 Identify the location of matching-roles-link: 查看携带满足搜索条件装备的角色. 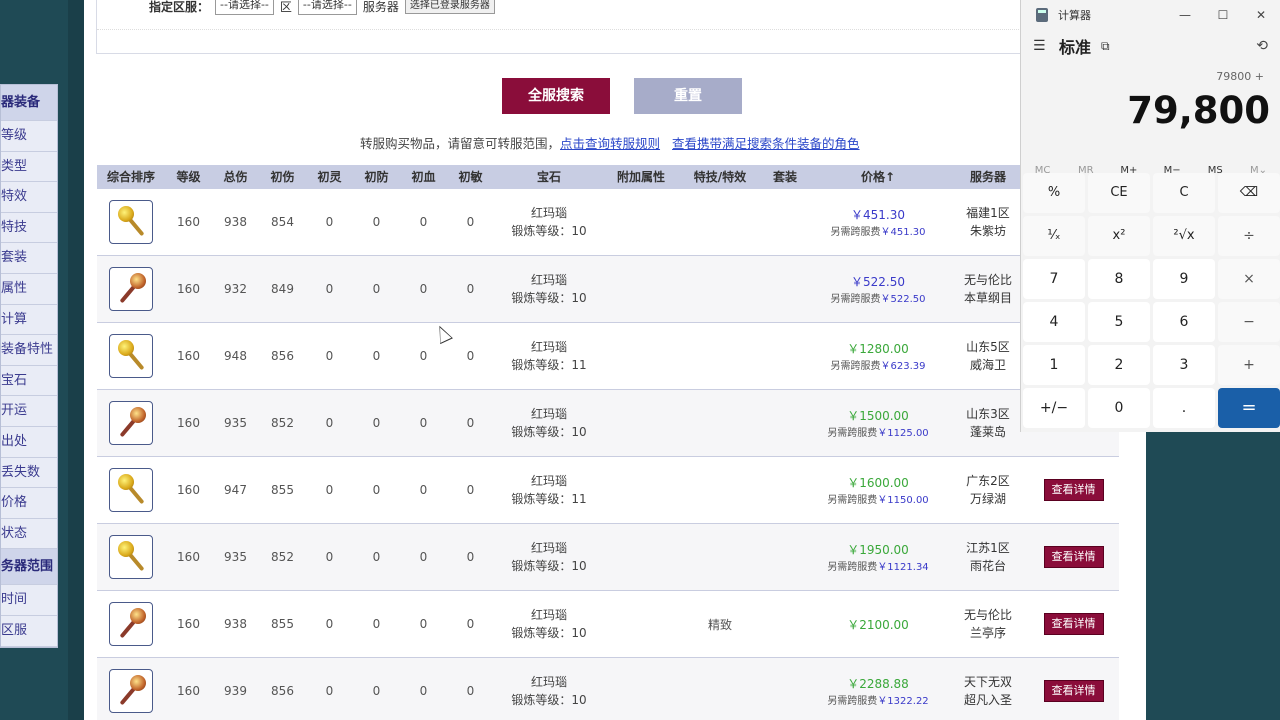
(766, 143).